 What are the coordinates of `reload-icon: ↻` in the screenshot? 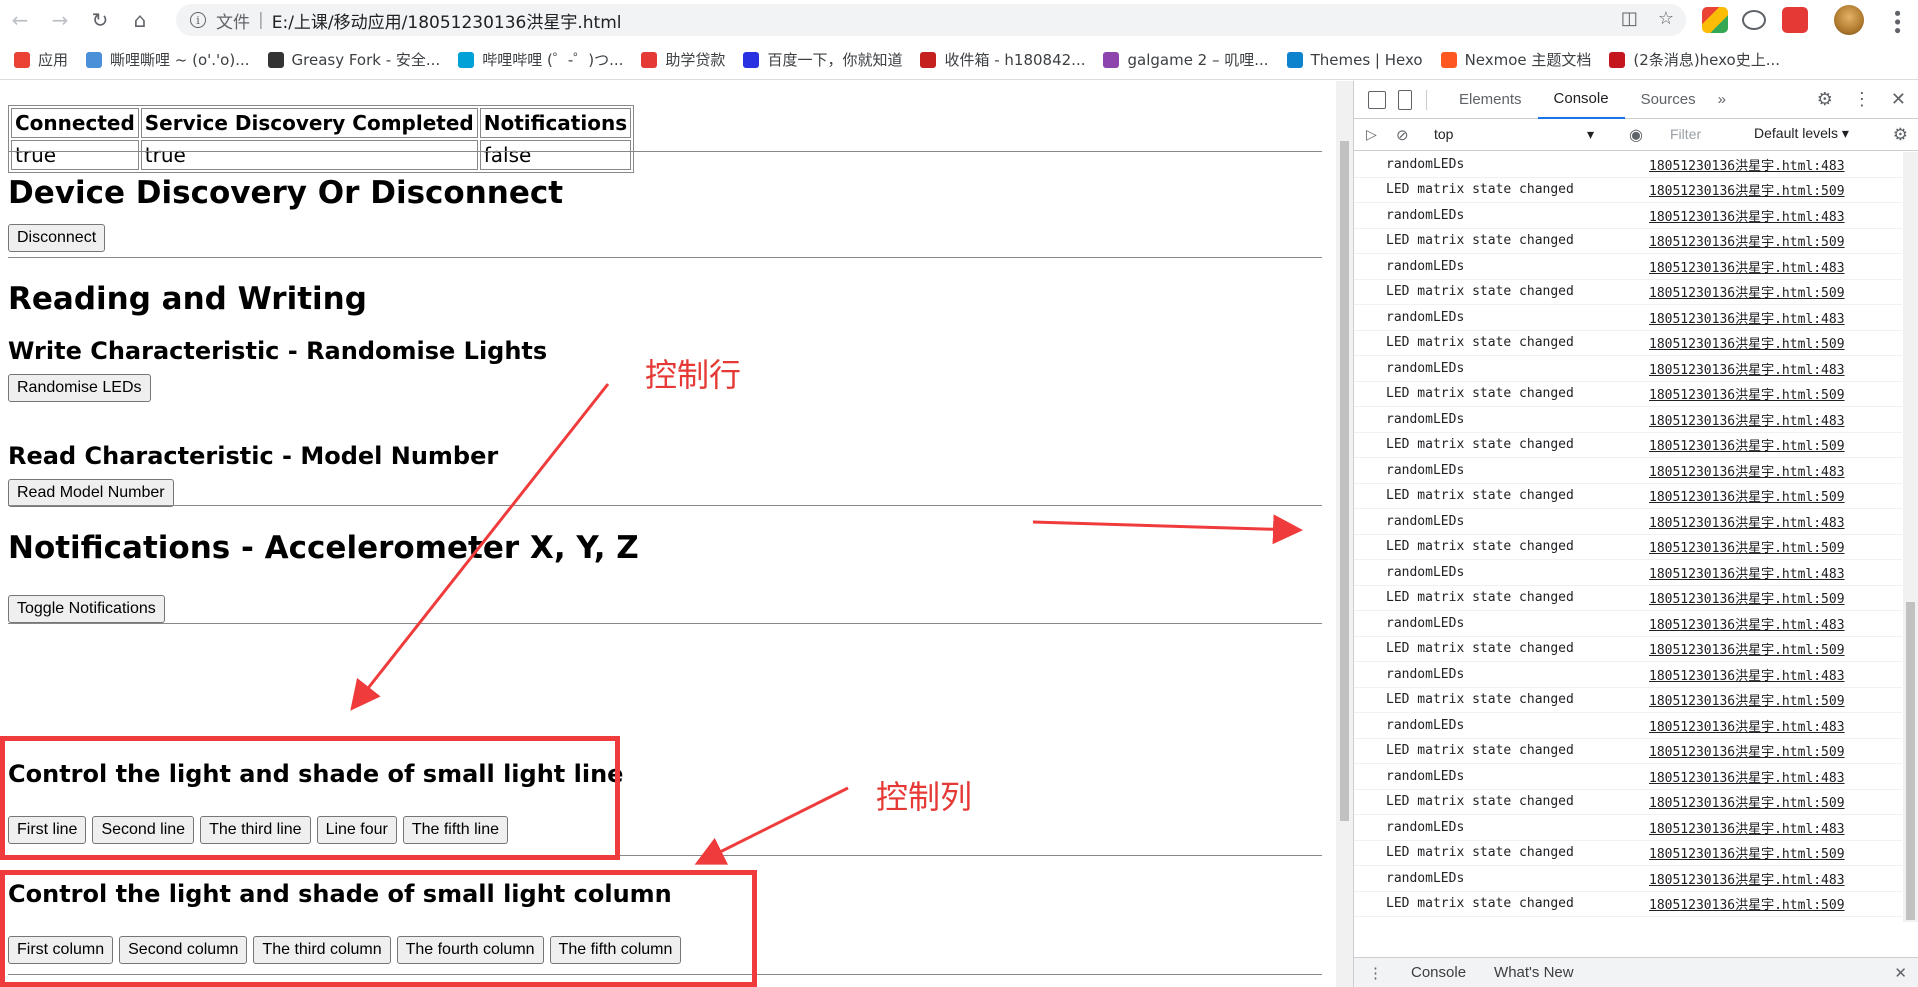 It's located at (100, 20).